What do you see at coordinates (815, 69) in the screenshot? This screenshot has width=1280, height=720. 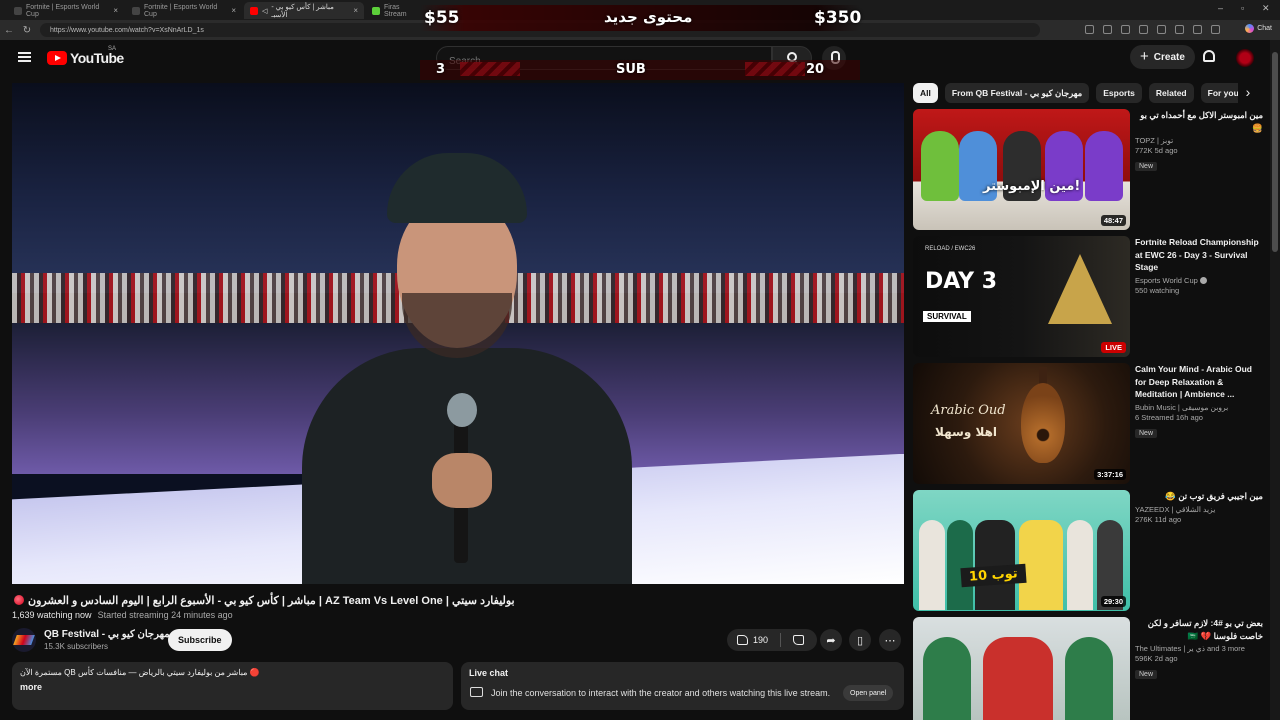 I see `overlay-right-count: 20` at bounding box center [815, 69].